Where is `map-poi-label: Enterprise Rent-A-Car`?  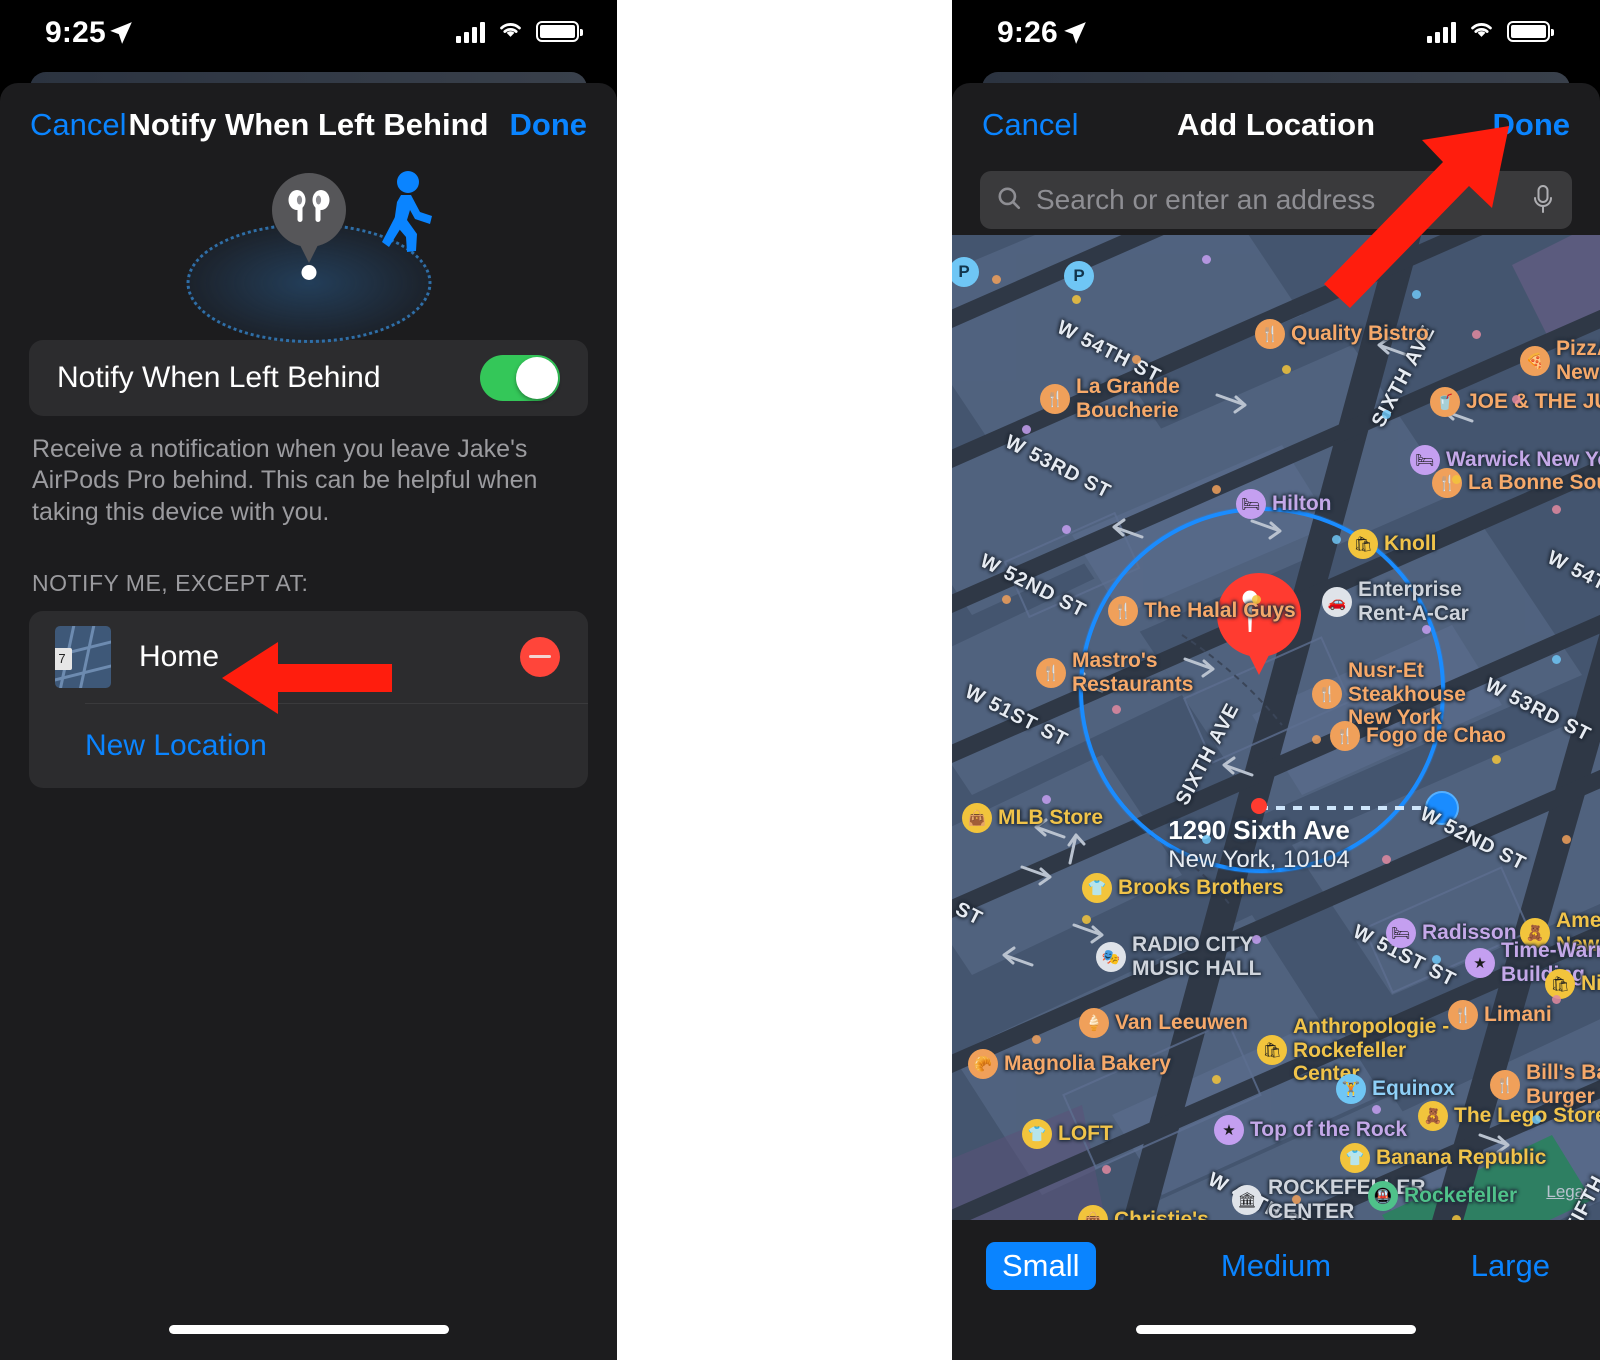 map-poi-label: Enterprise Rent-A-Car is located at coordinates (1413, 601).